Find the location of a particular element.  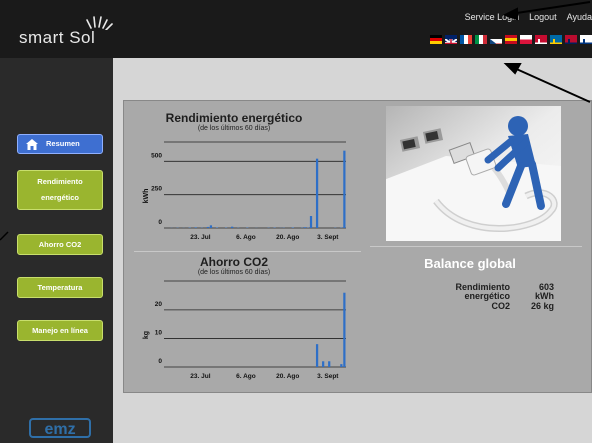

balance-energy-label: Rendimiento energético is located at coordinates (482, 291).